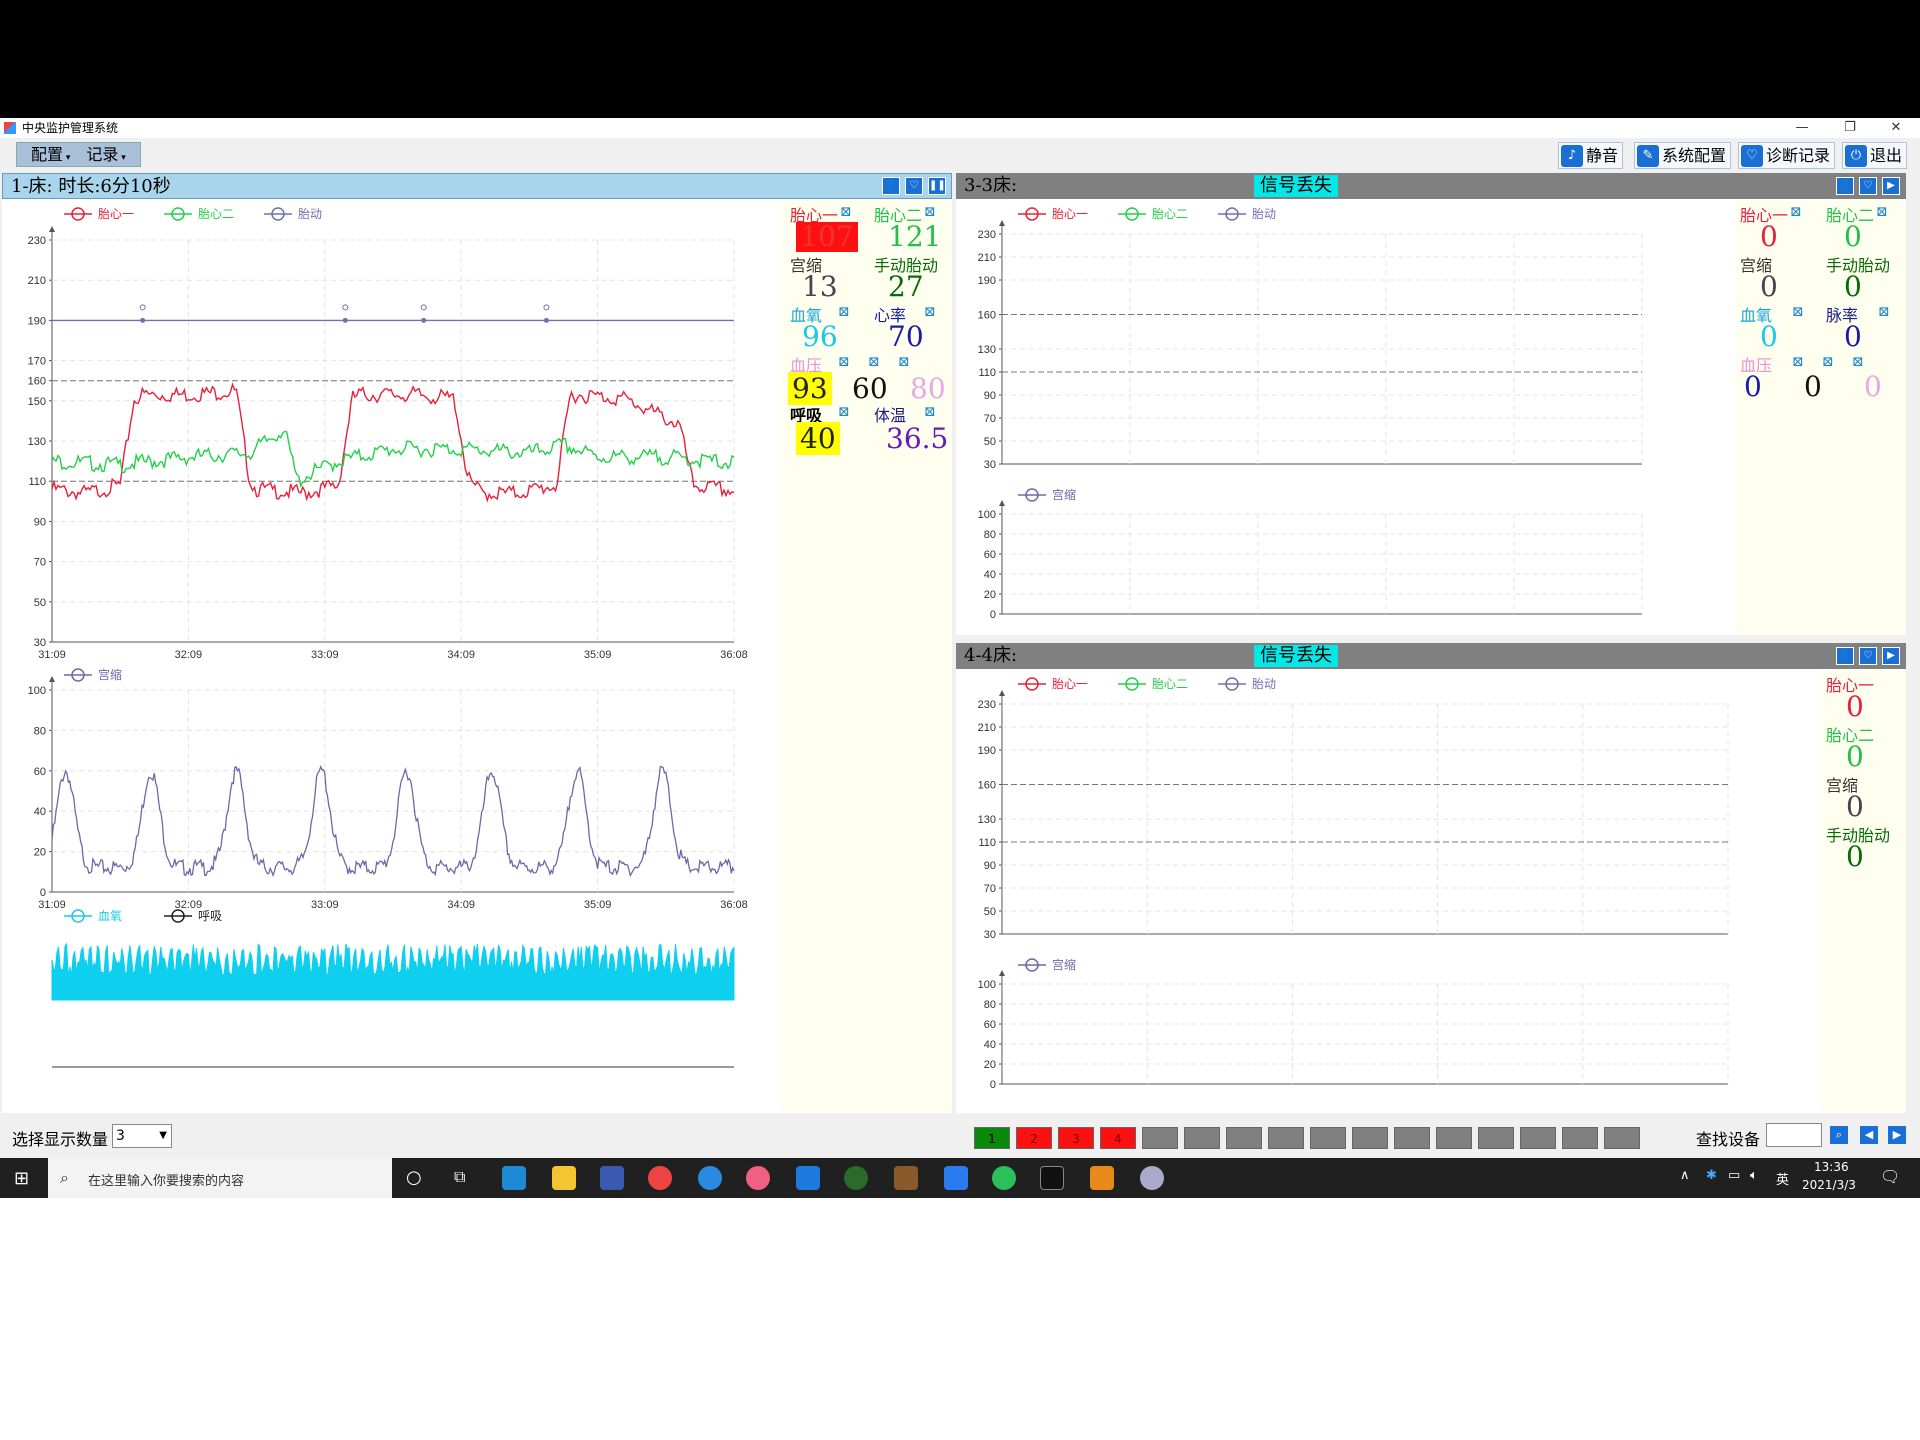 The height and width of the screenshot is (1440, 1920). Describe the element at coordinates (1648, 155) in the screenshot. I see `wrench-icon: ✎` at that location.